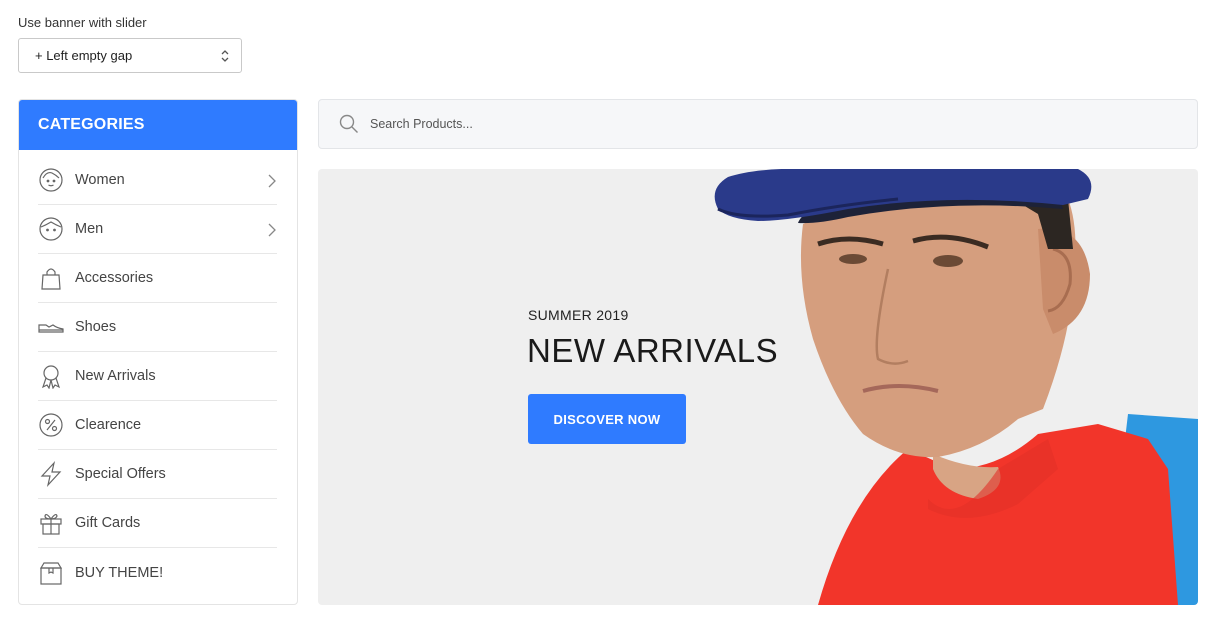 This screenshot has width=1223, height=623. I want to click on category-item-buy-theme: BUY THEME!, so click(157, 572).